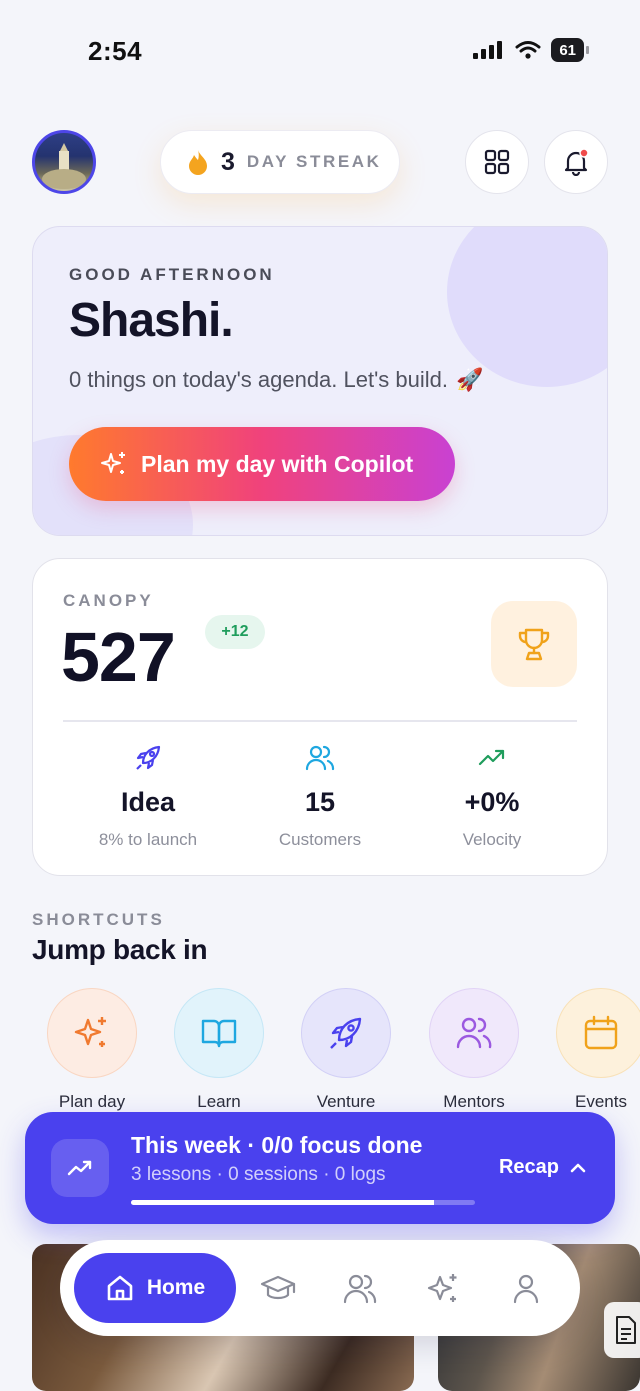 This screenshot has height=1391, width=640. Describe the element at coordinates (492, 802) in the screenshot. I see `stat-velocity-value: +0%` at that location.